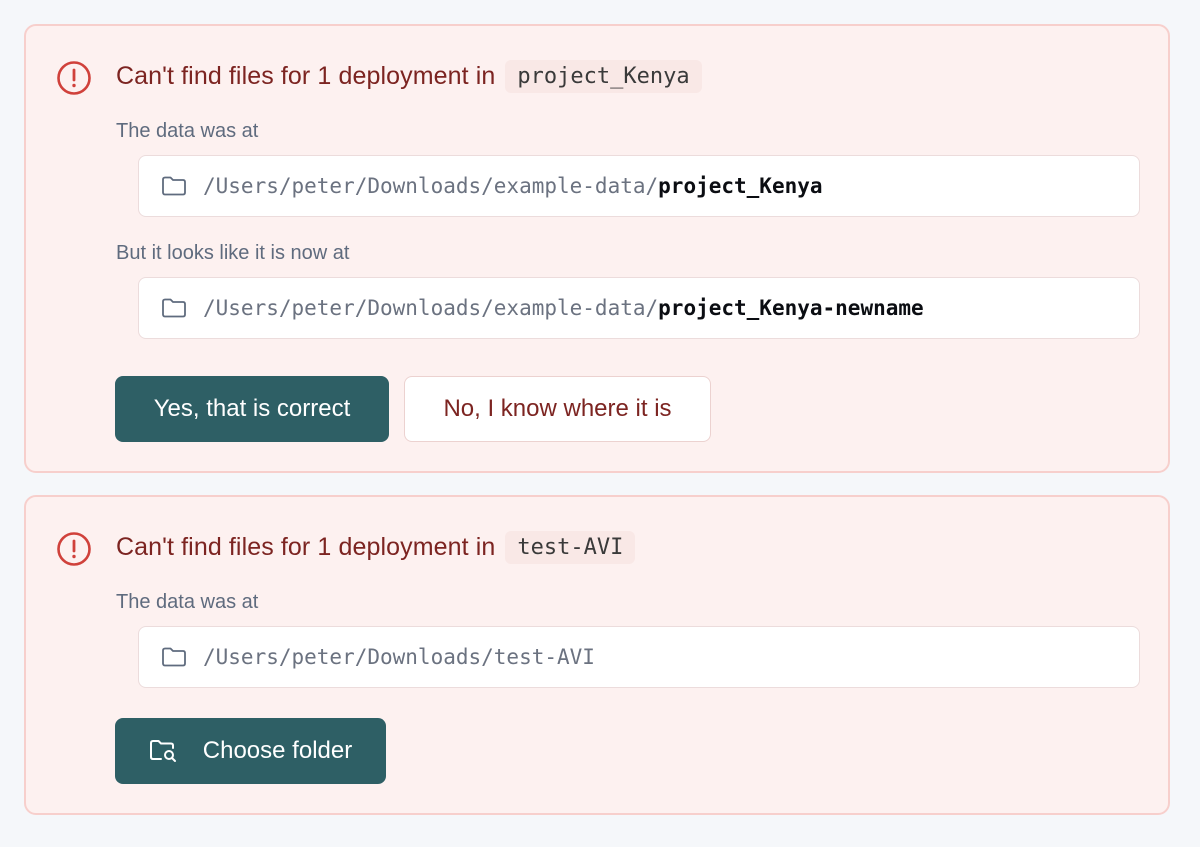 This screenshot has height=847, width=1200. I want to click on folder-search-icon, so click(162, 751).